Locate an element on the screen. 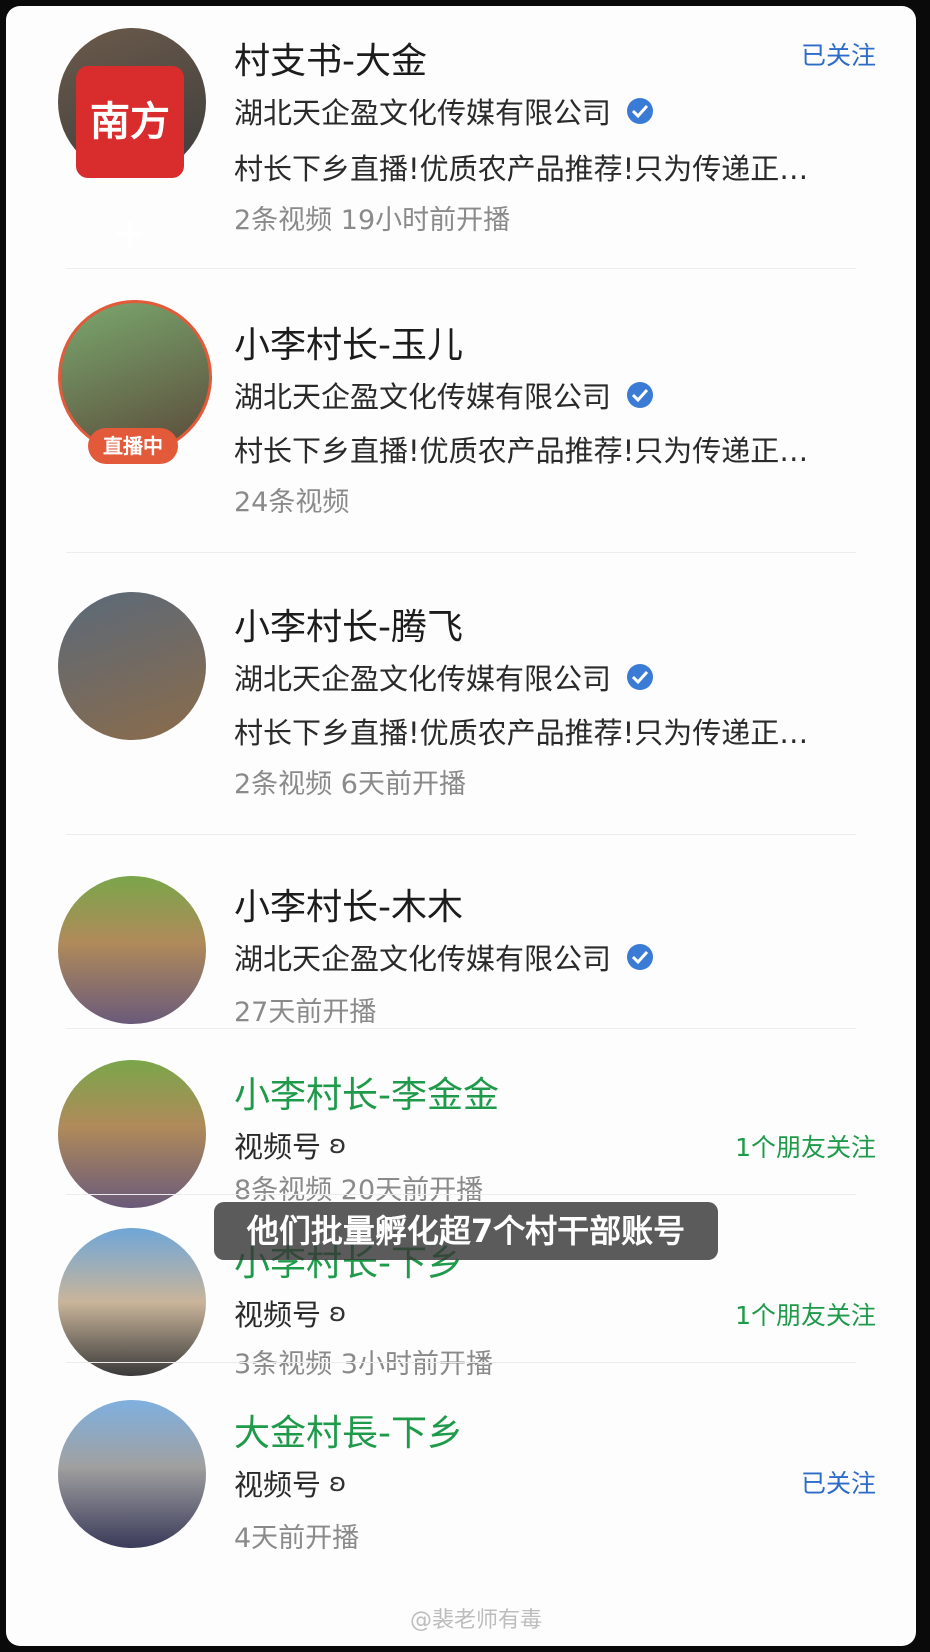 This screenshot has width=930, height=1652. account-meta: 24条视频 is located at coordinates (292, 502).